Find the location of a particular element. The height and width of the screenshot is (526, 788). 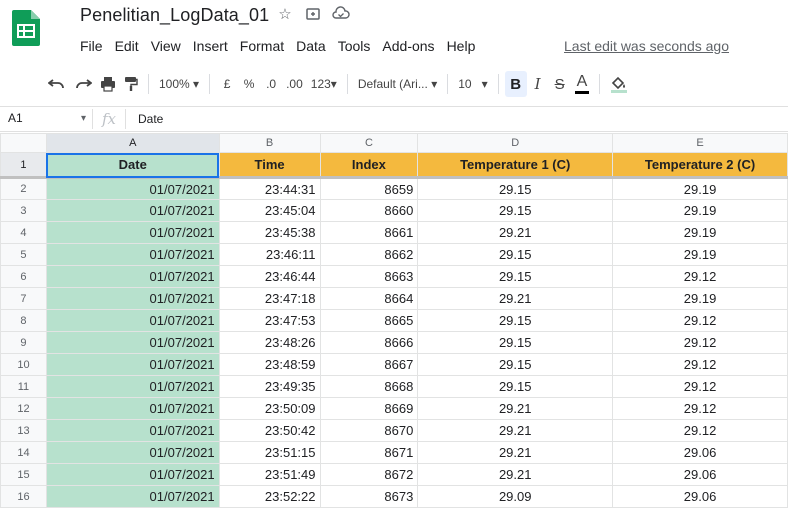

index-cell: 8671 is located at coordinates (369, 452).